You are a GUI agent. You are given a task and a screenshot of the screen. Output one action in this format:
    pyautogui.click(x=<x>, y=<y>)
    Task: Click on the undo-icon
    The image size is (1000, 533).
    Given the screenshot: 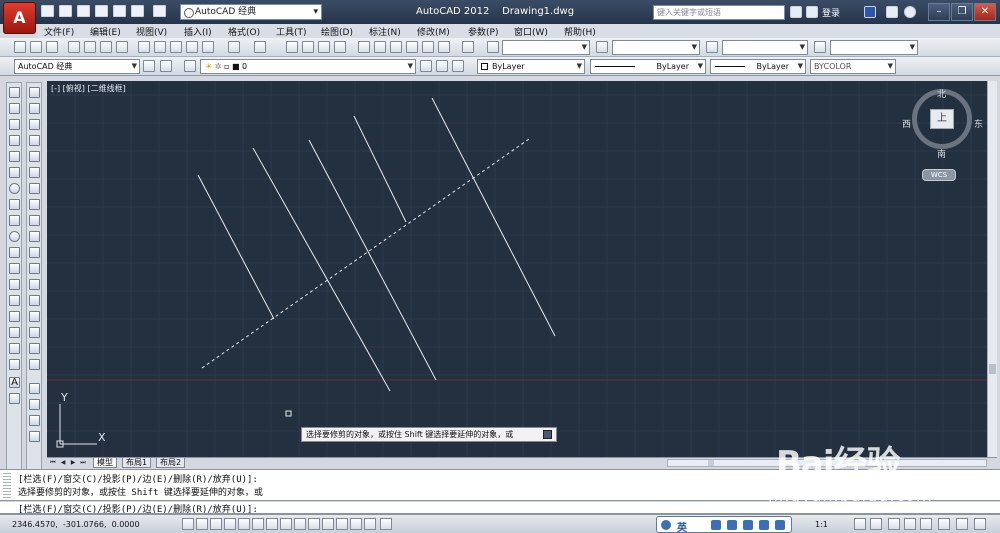 What is the action you would take?
    pyautogui.click(x=234, y=47)
    